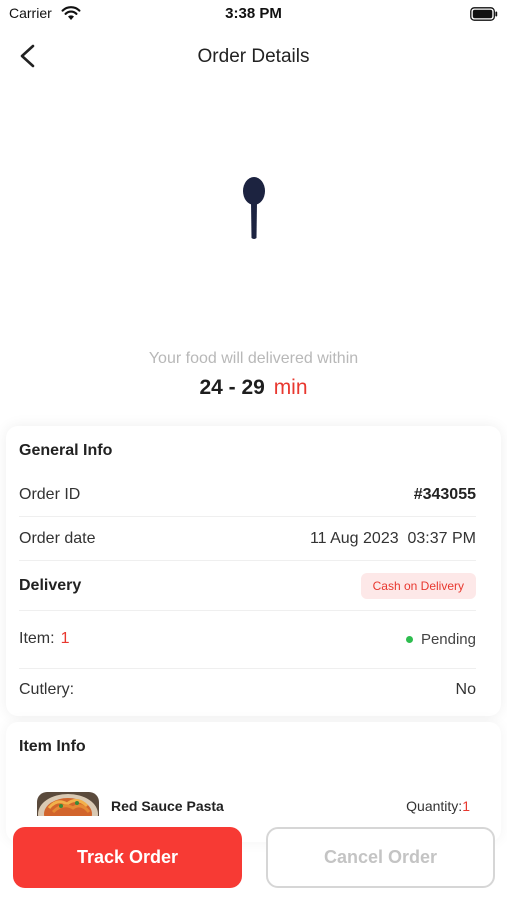 The height and width of the screenshot is (900, 507). What do you see at coordinates (65, 638) in the screenshot?
I see `item-count-value: 1` at bounding box center [65, 638].